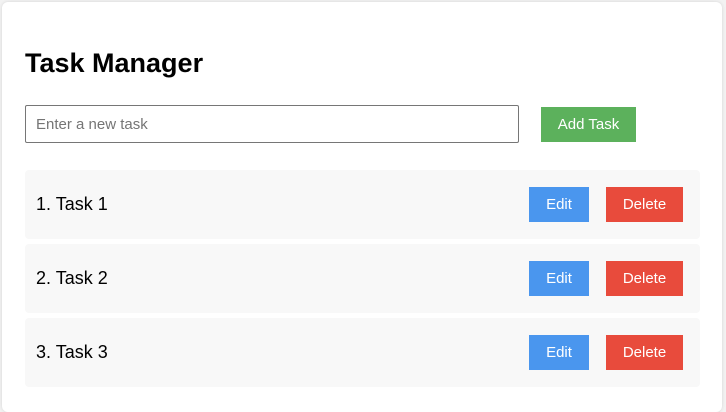  What do you see at coordinates (272, 124) in the screenshot?
I see `new-task-input` at bounding box center [272, 124].